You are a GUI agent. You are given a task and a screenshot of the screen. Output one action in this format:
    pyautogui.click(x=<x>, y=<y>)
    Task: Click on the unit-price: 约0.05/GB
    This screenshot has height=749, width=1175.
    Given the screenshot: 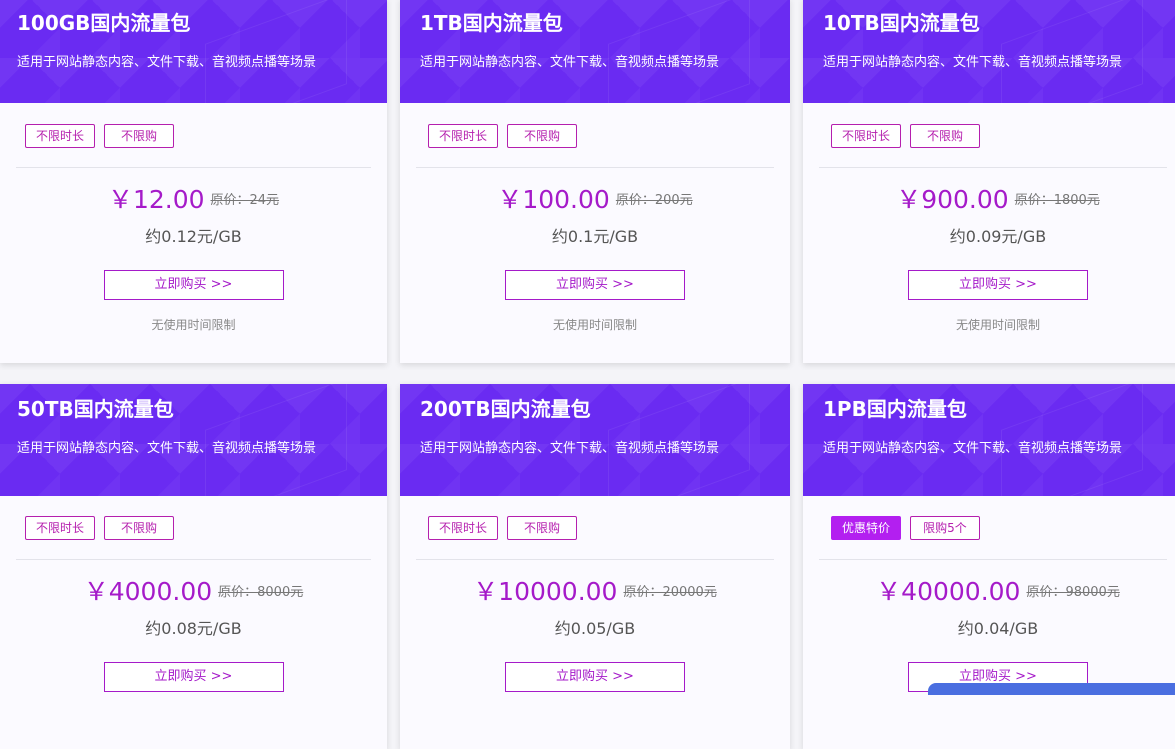 What is the action you would take?
    pyautogui.click(x=595, y=628)
    